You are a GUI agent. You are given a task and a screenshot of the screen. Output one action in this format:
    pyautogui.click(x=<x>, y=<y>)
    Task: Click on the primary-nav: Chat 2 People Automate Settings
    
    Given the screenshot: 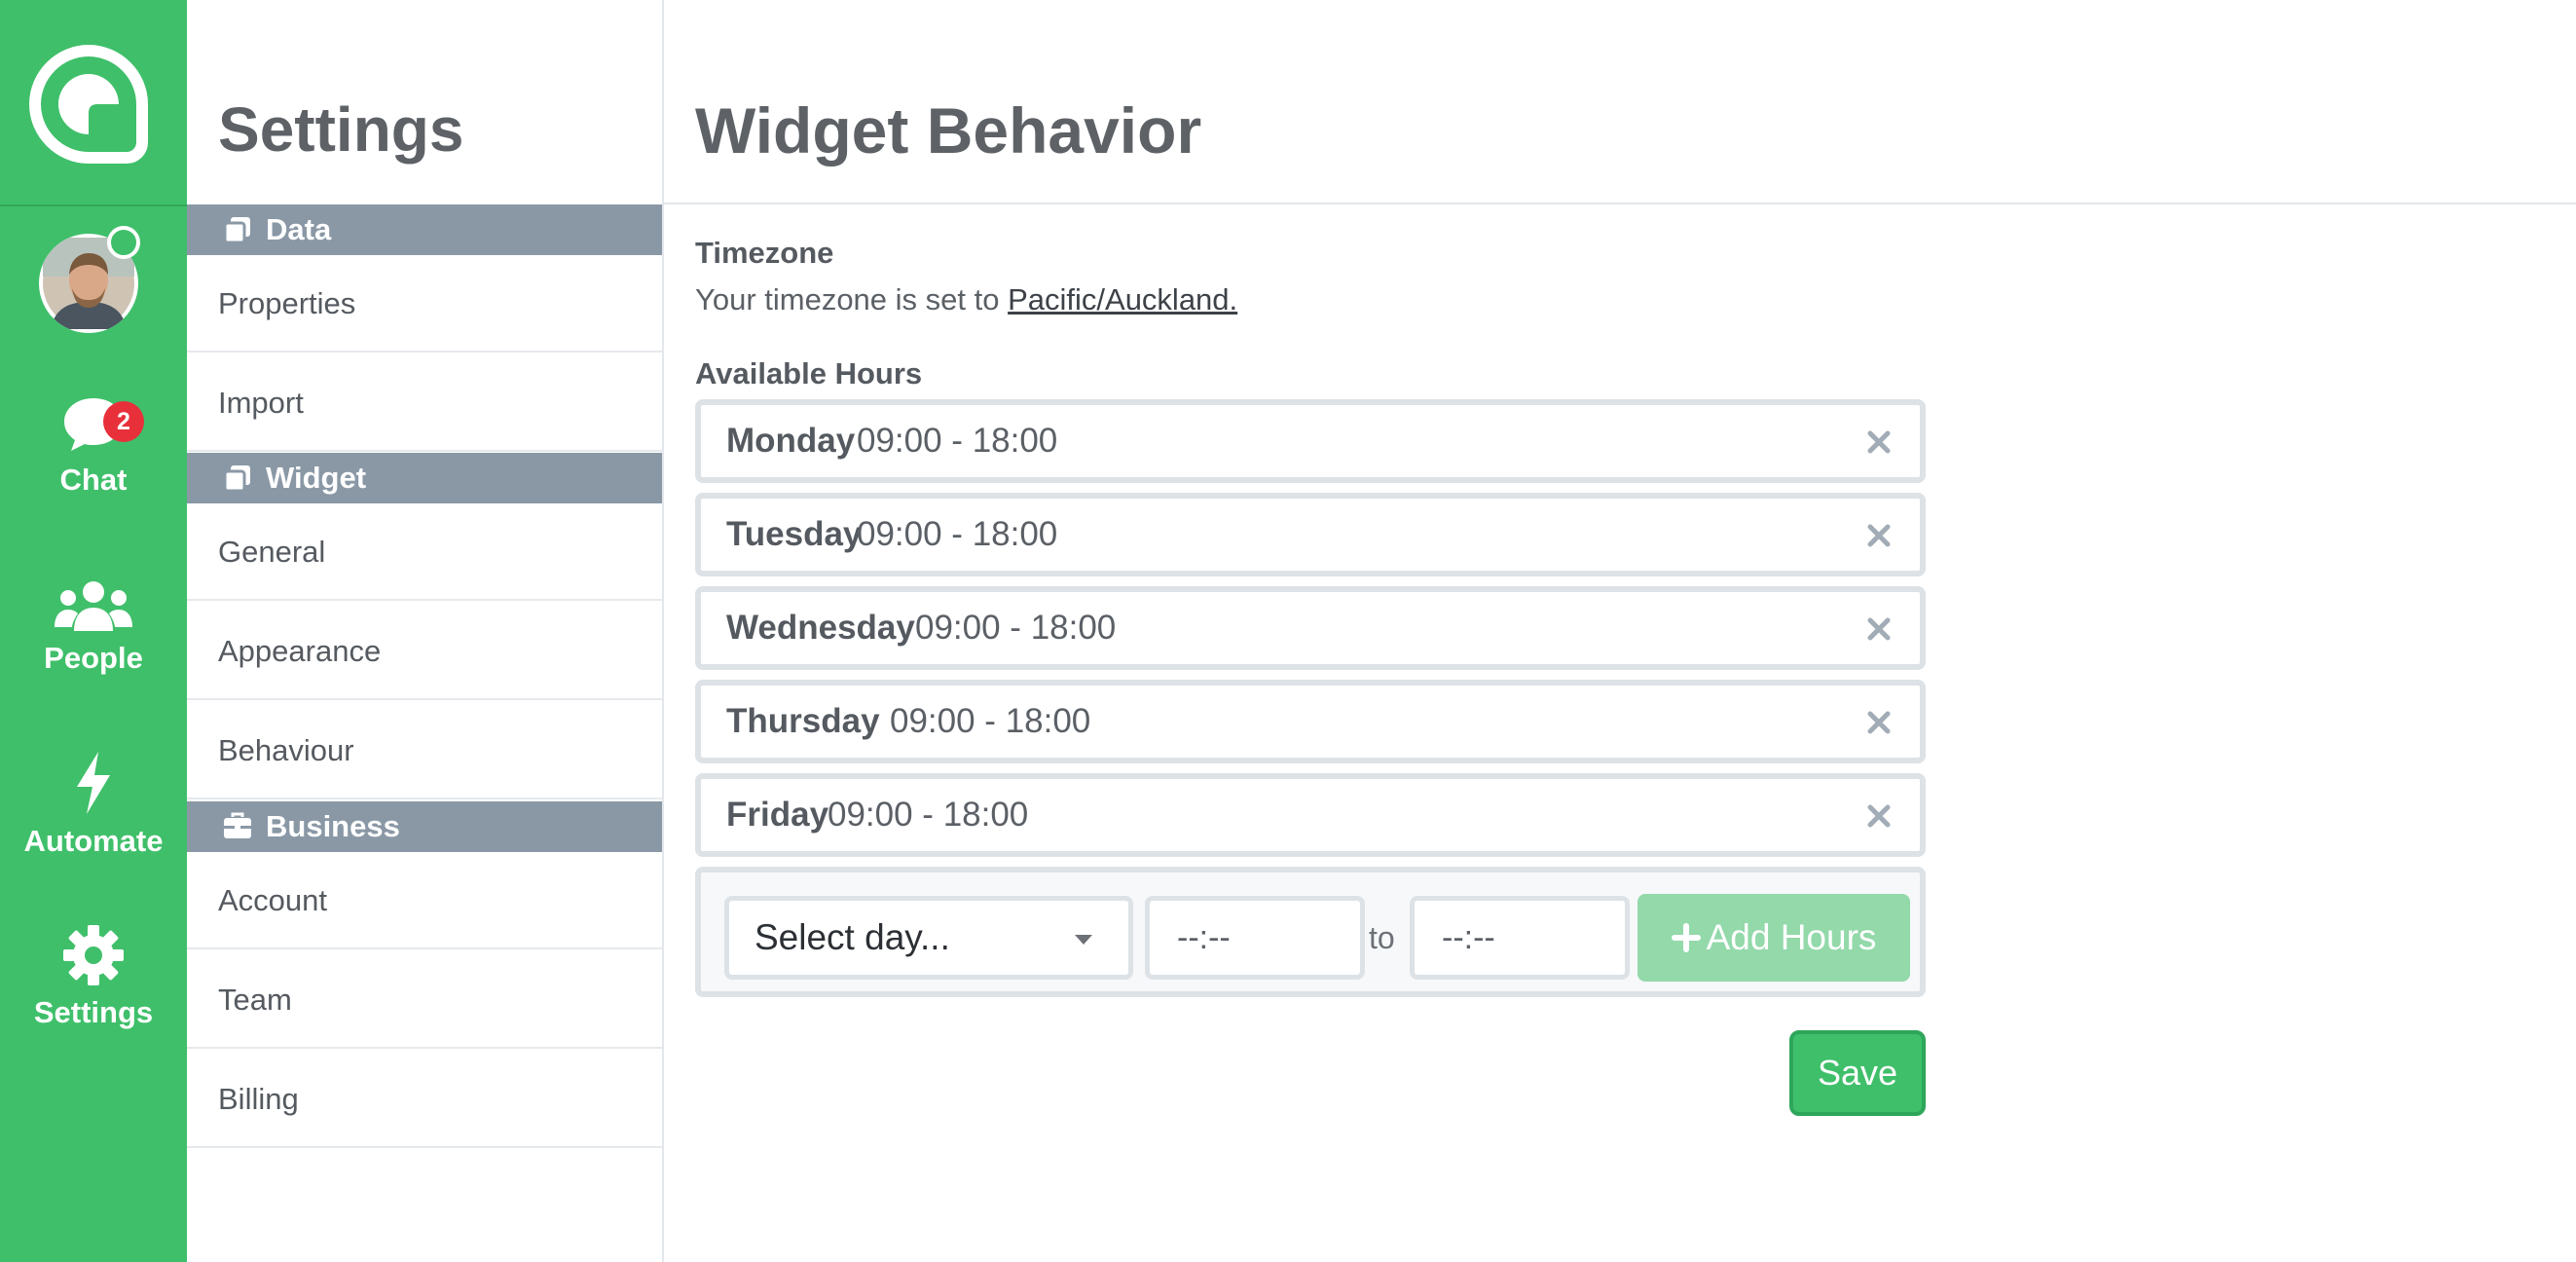 What is the action you would take?
    pyautogui.click(x=94, y=631)
    